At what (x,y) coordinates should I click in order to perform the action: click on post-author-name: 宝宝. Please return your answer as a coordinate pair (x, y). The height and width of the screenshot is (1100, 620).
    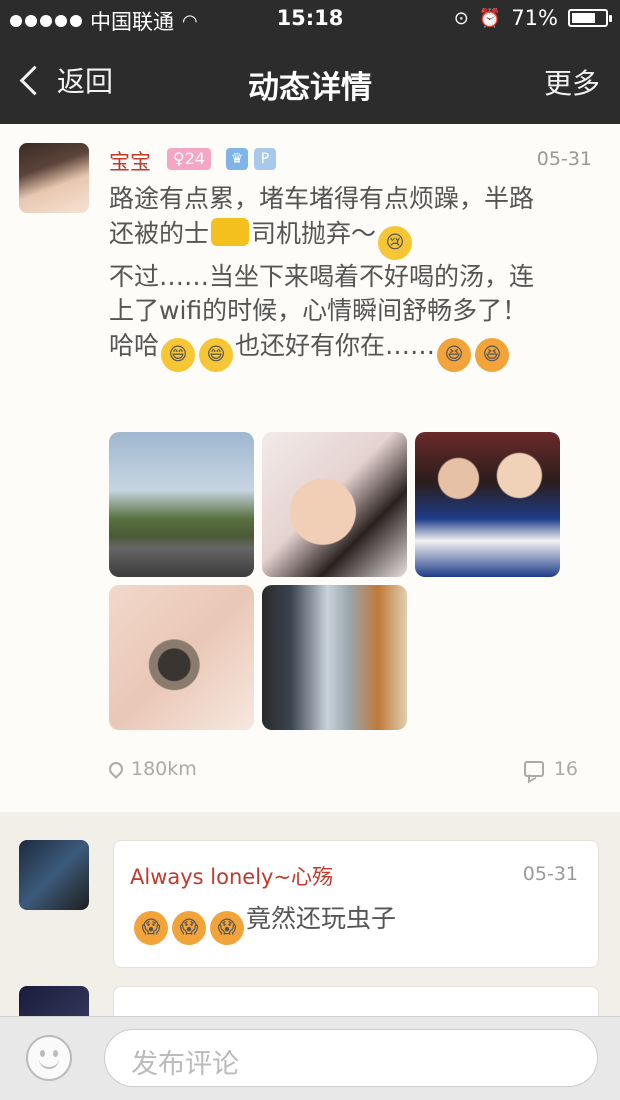
    Looking at the image, I should click on (130, 161).